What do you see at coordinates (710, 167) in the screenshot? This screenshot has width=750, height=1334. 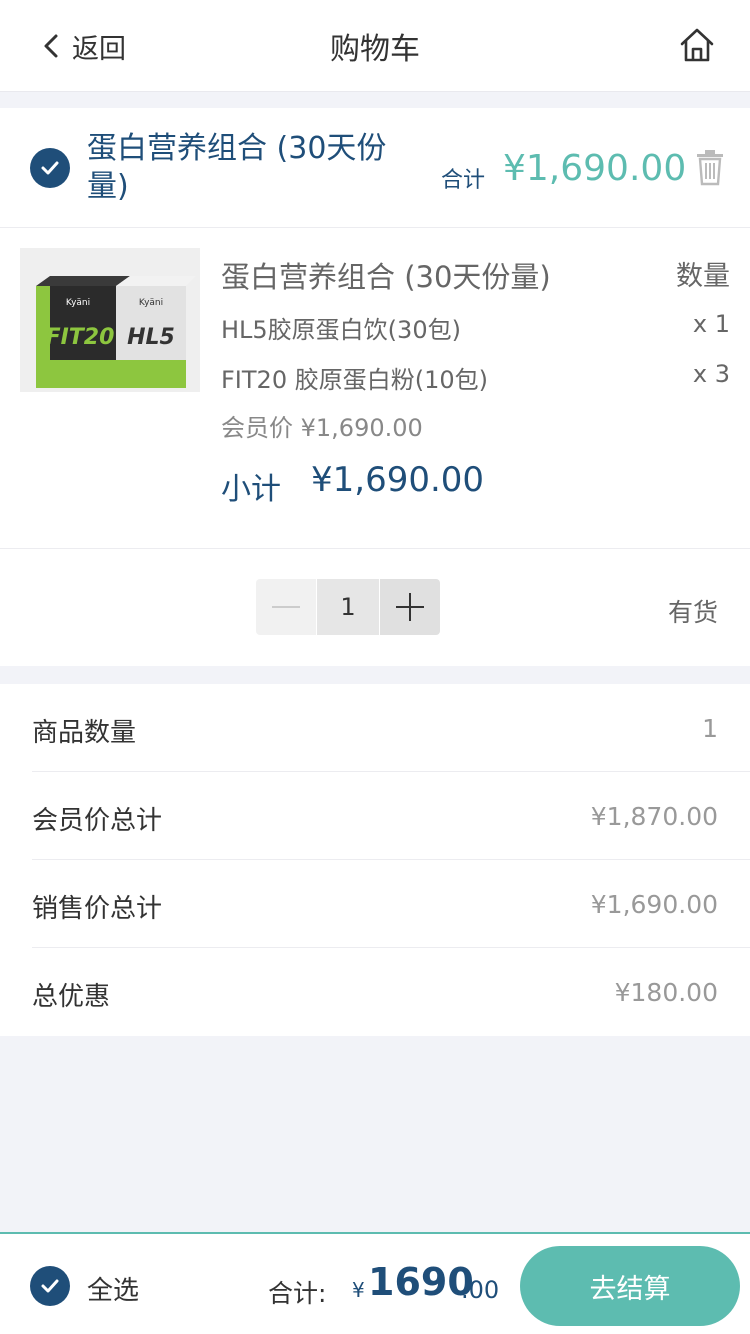 I see `trash-icon` at bounding box center [710, 167].